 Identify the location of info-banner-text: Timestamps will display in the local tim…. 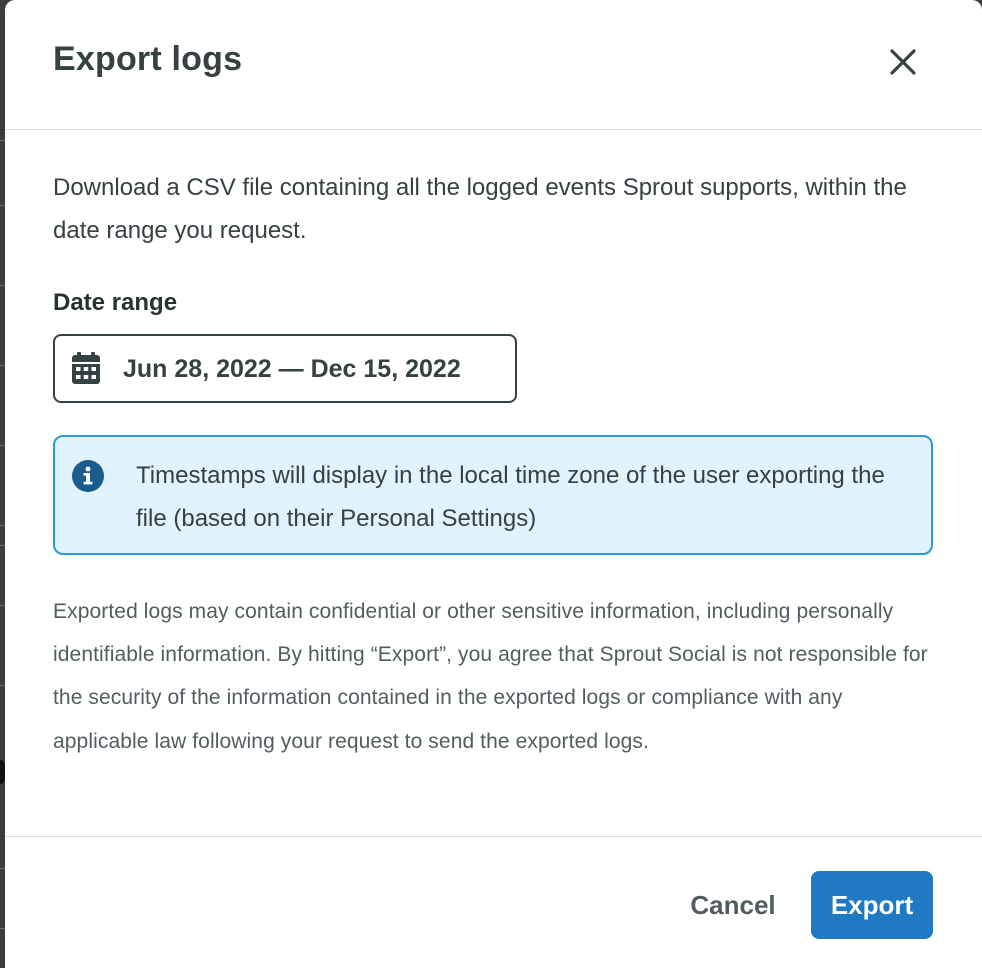
(510, 497).